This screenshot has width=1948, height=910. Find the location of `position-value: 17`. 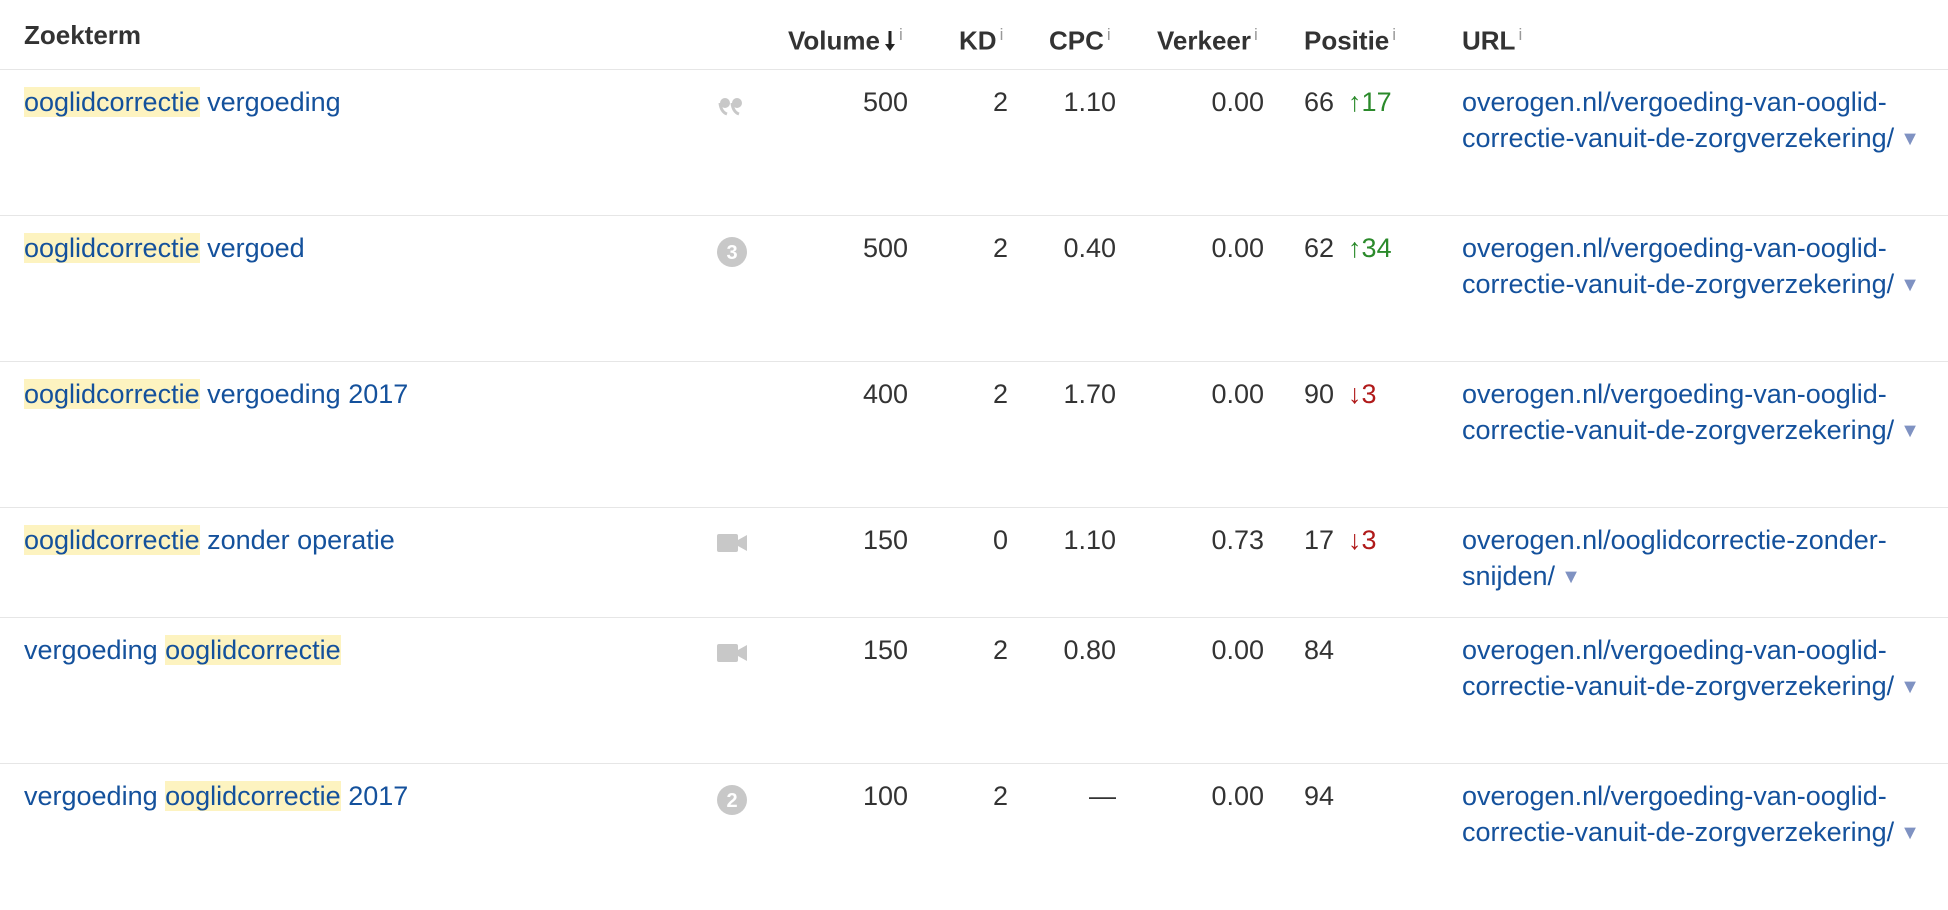

position-value: 17 is located at coordinates (1319, 540).